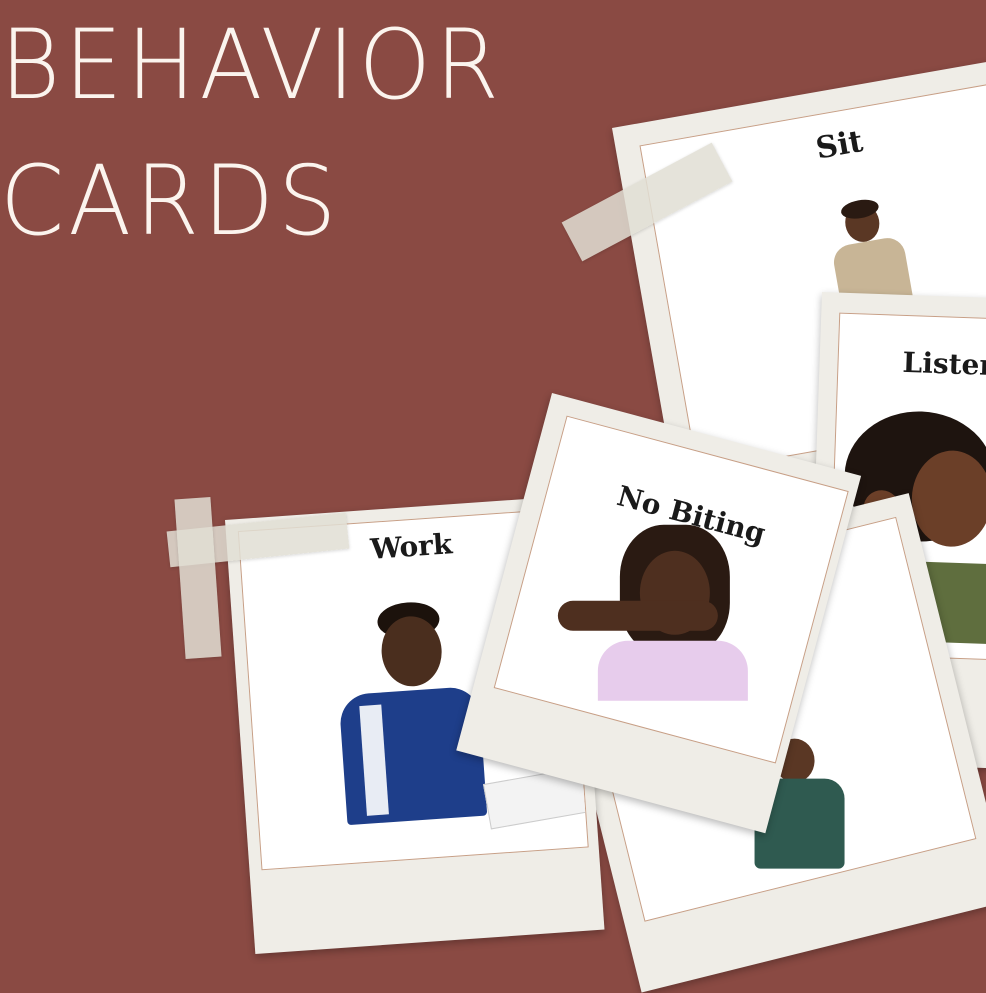 The height and width of the screenshot is (993, 986). What do you see at coordinates (170, 201) in the screenshot?
I see `title-line-2: CARDS` at bounding box center [170, 201].